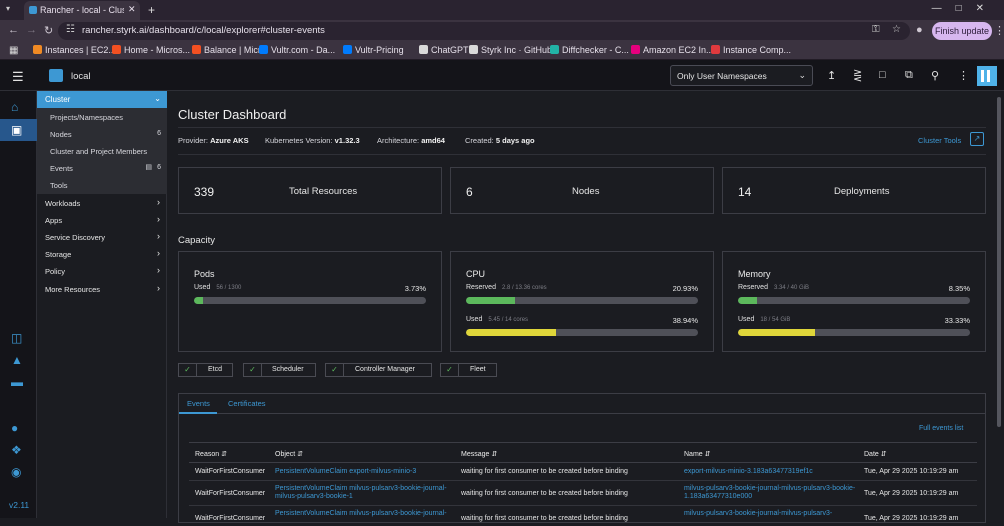 Image resolution: width=1004 pixels, height=526 pixels. I want to click on sidebar-item-nodes: Nodes, so click(61, 134).